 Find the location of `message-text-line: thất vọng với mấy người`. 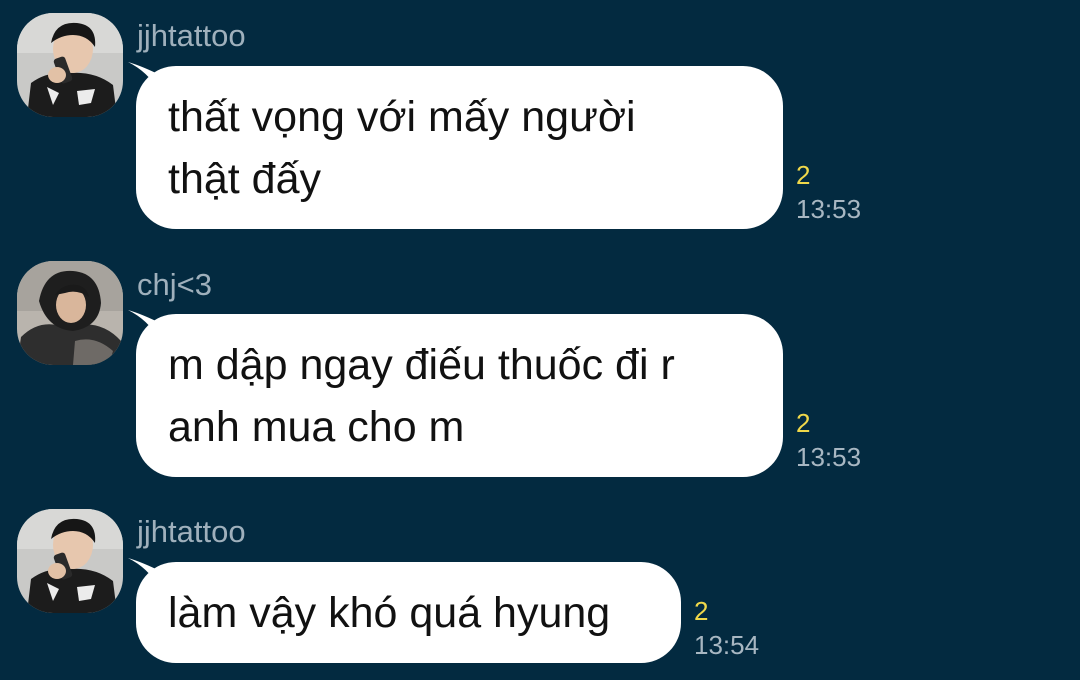

message-text-line: thất vọng với mấy người is located at coordinates (402, 116).